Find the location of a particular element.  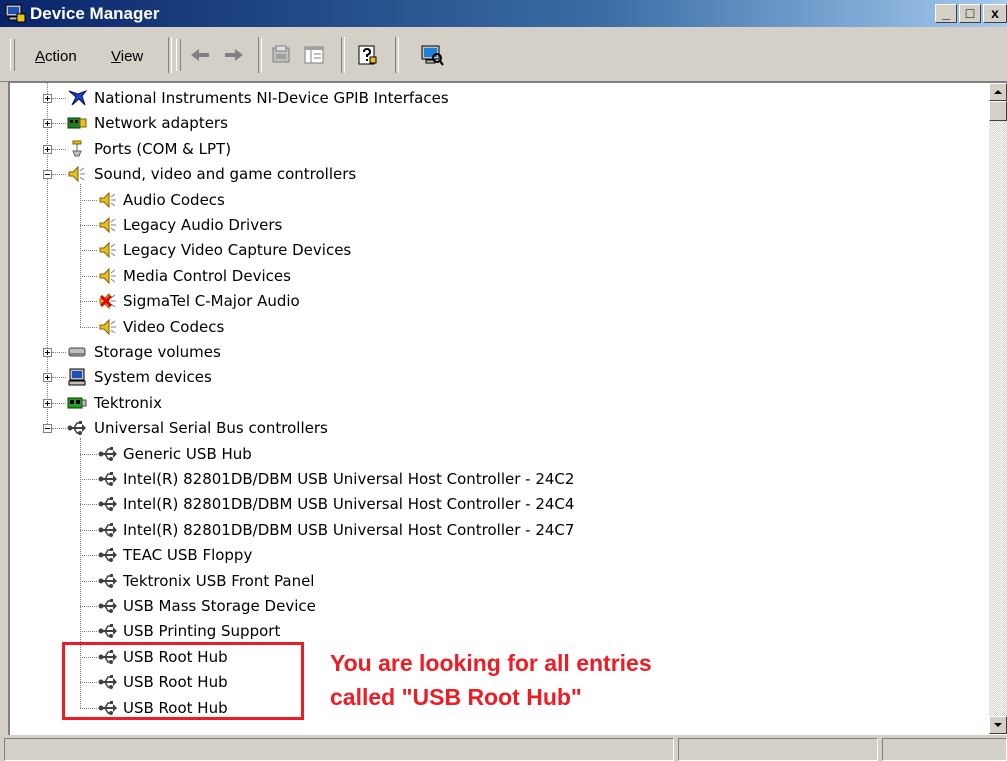

network-adapter-icon is located at coordinates (77, 123).